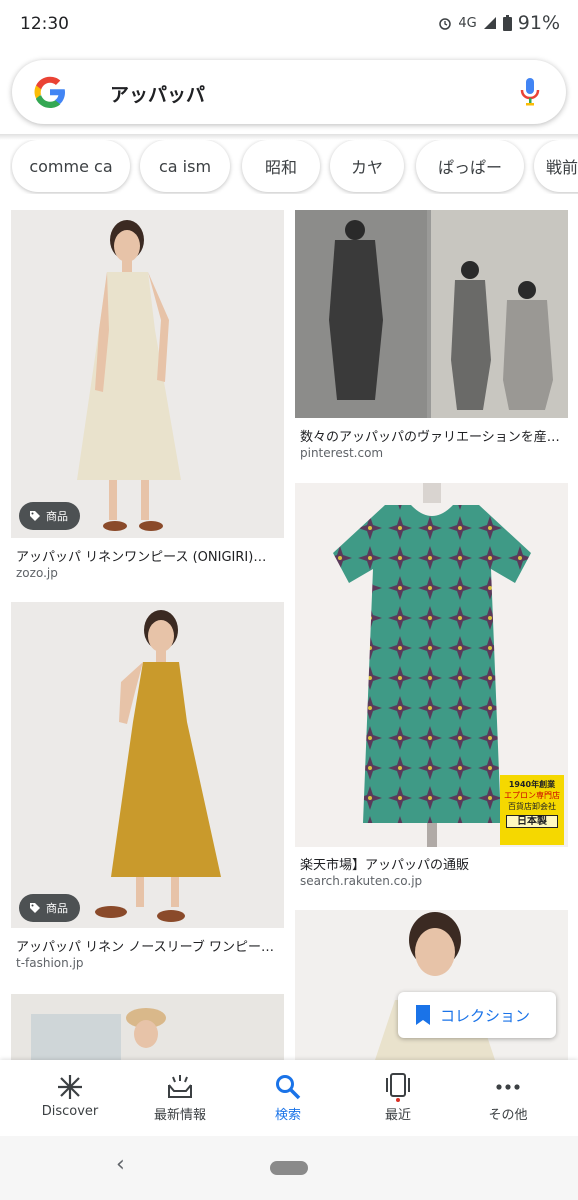 The width and height of the screenshot is (578, 1200). I want to click on image-result: 商品 アッパッパ リネンワンピース (ONIGIRI)… zozo.jp, so click(147, 397).